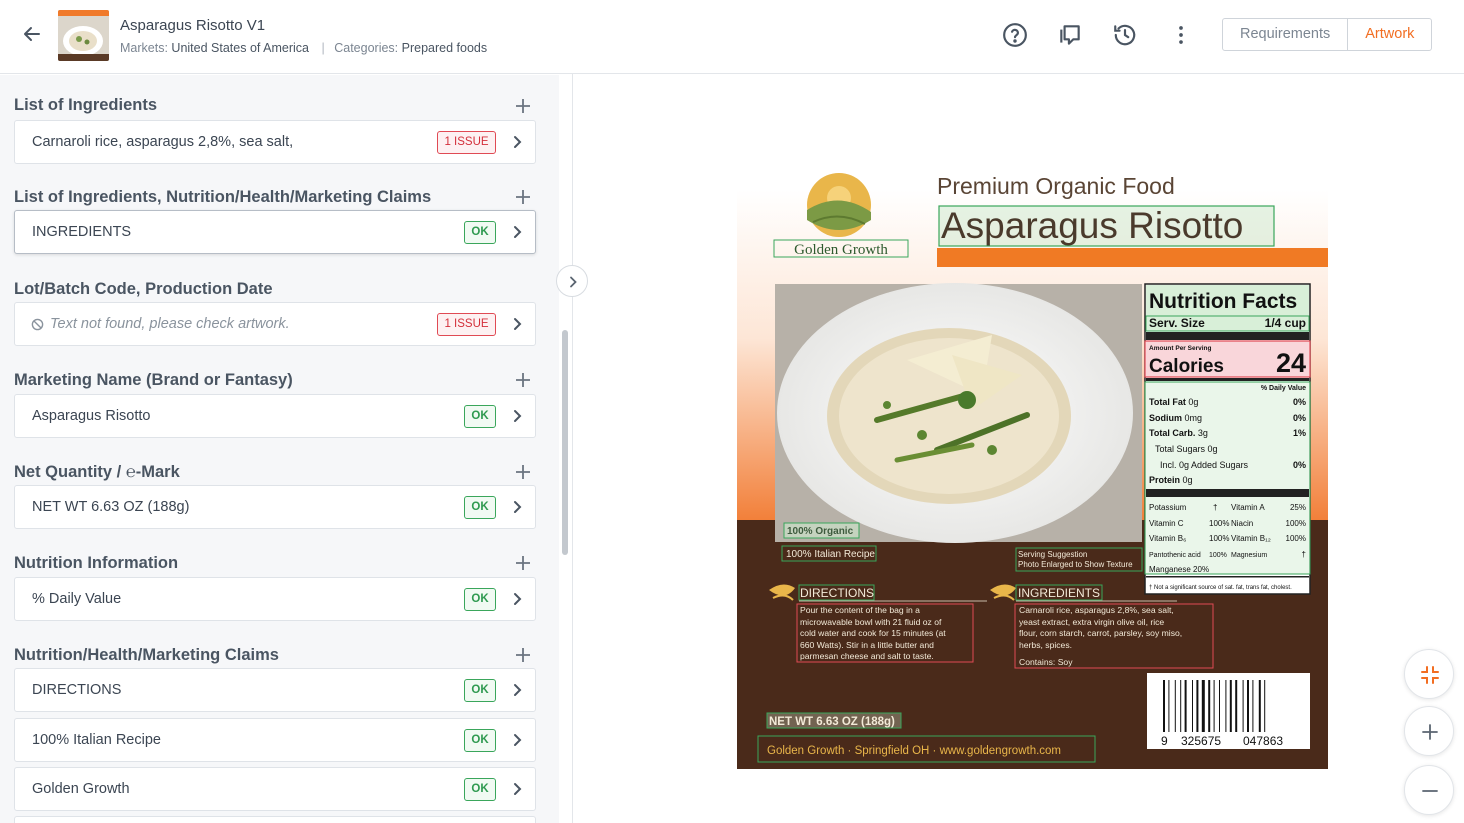 Image resolution: width=1464 pixels, height=823 pixels. What do you see at coordinates (1219, 523) in the screenshot?
I see `vitamin-value: 100%` at bounding box center [1219, 523].